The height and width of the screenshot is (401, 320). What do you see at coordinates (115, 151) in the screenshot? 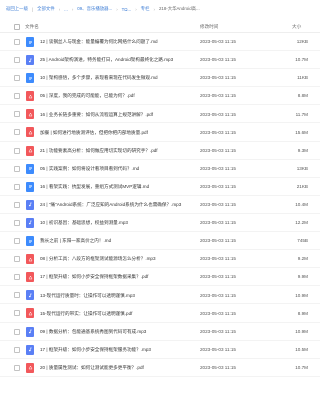
I see `file-name: 21 | 功能要素高分析：如何做应用切实现切的研究手？.pdf` at bounding box center [115, 151].